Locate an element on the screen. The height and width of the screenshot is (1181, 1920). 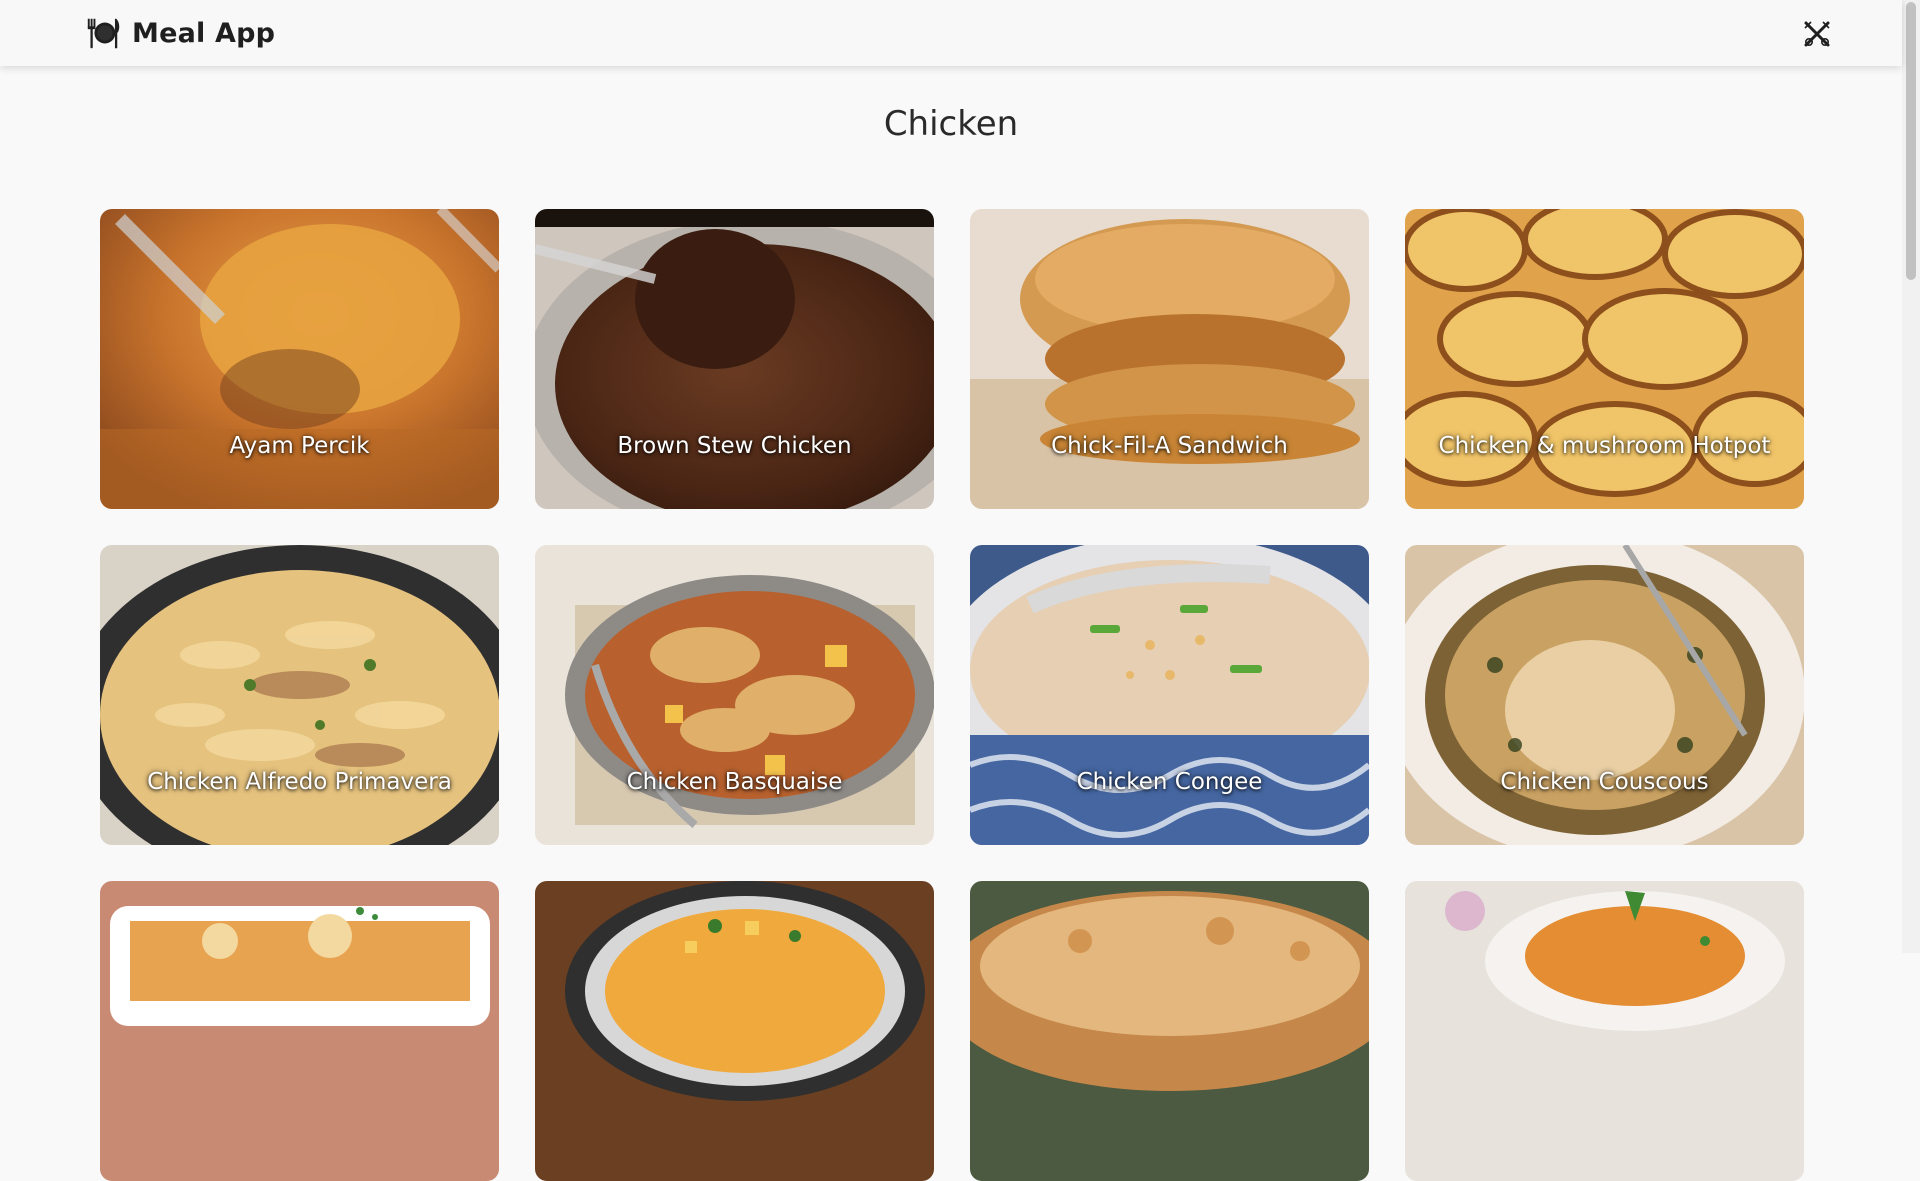
meal-name: Ayam Percik is located at coordinates (299, 446).